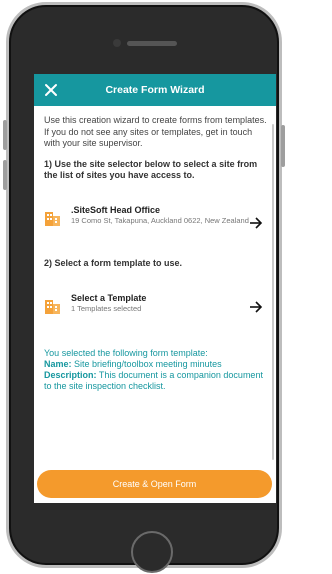 The image size is (332, 574). What do you see at coordinates (51, 90) in the screenshot?
I see `close-icon` at bounding box center [51, 90].